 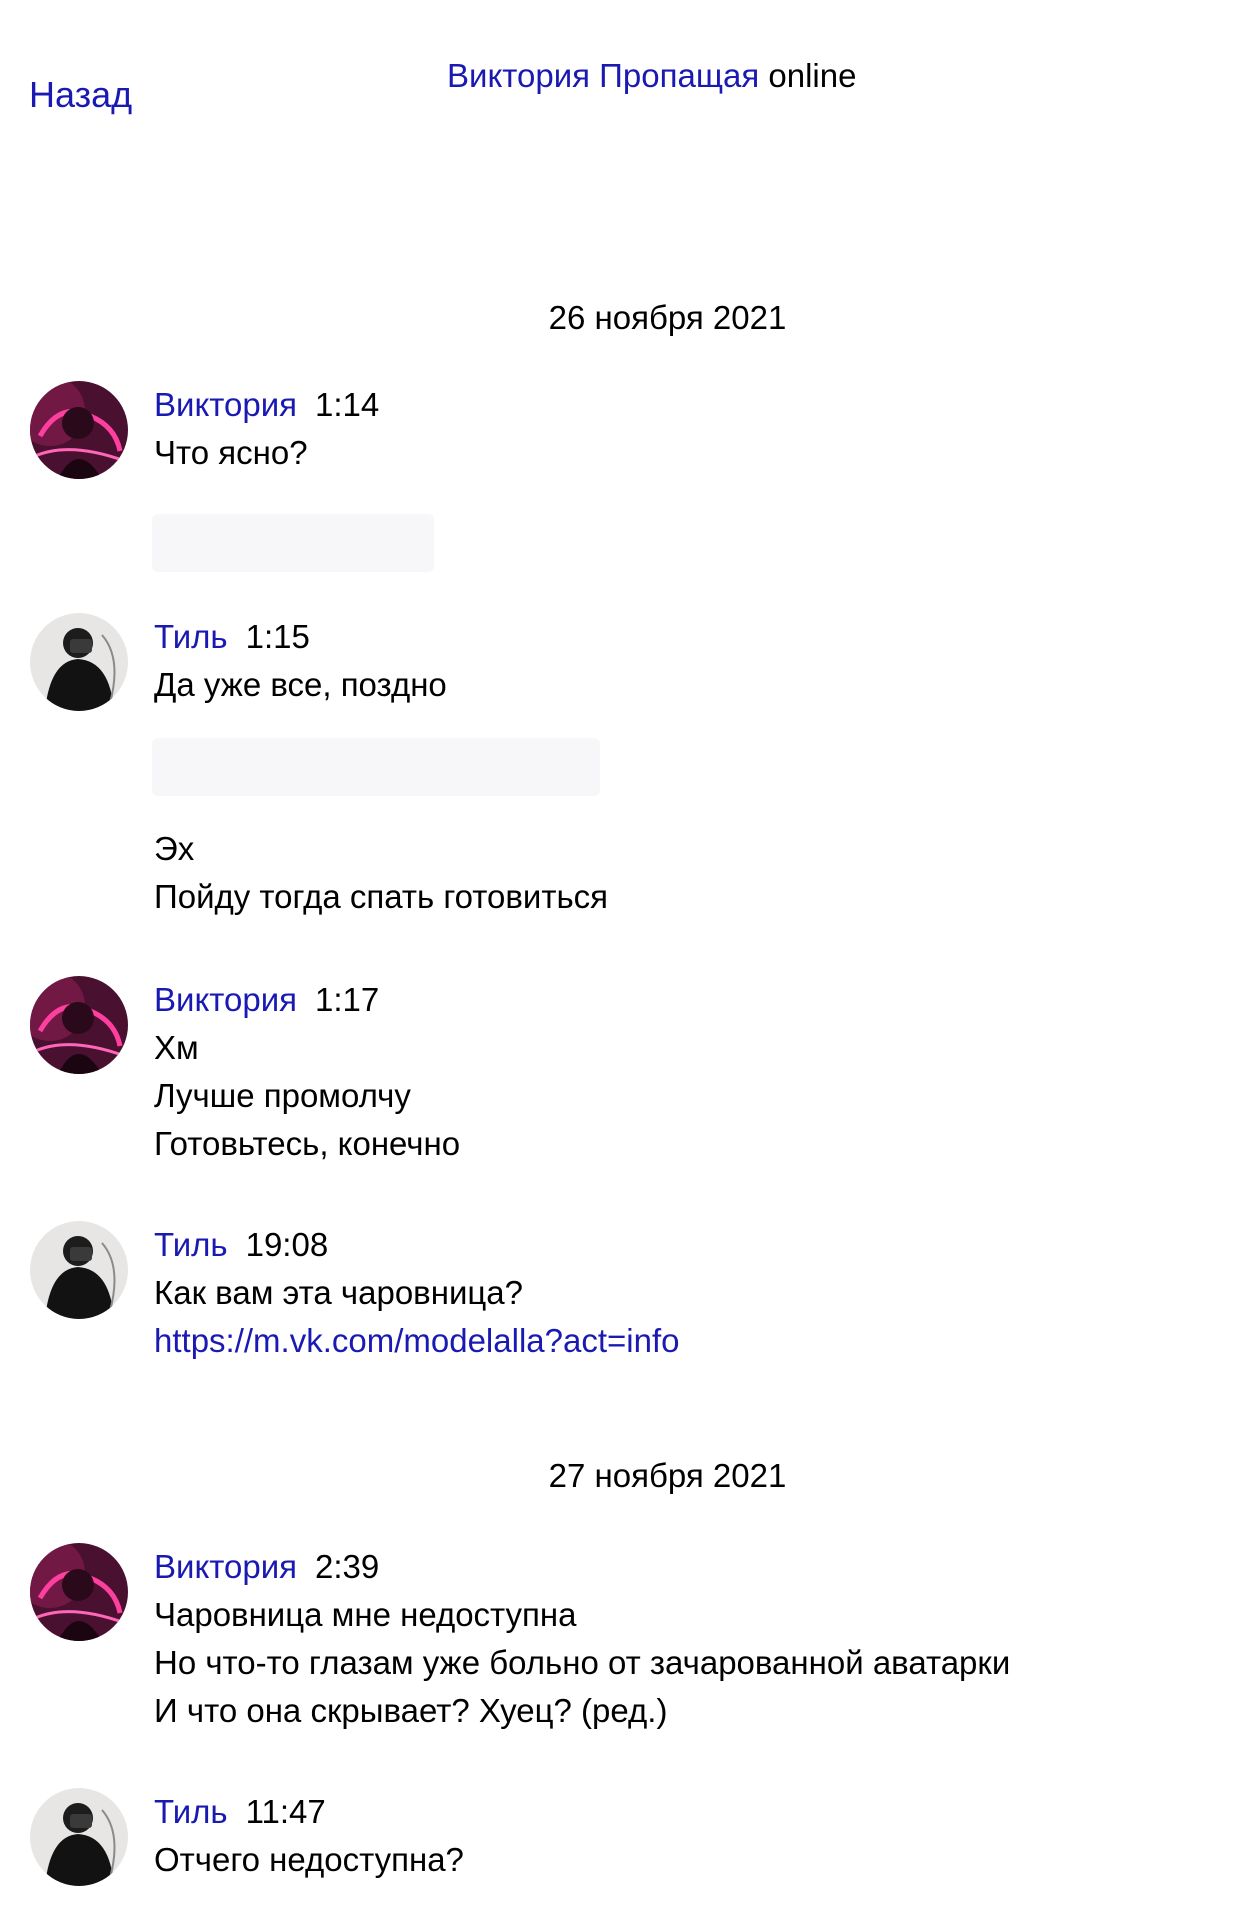 What do you see at coordinates (80, 95) in the screenshot?
I see `back-link: Назад` at bounding box center [80, 95].